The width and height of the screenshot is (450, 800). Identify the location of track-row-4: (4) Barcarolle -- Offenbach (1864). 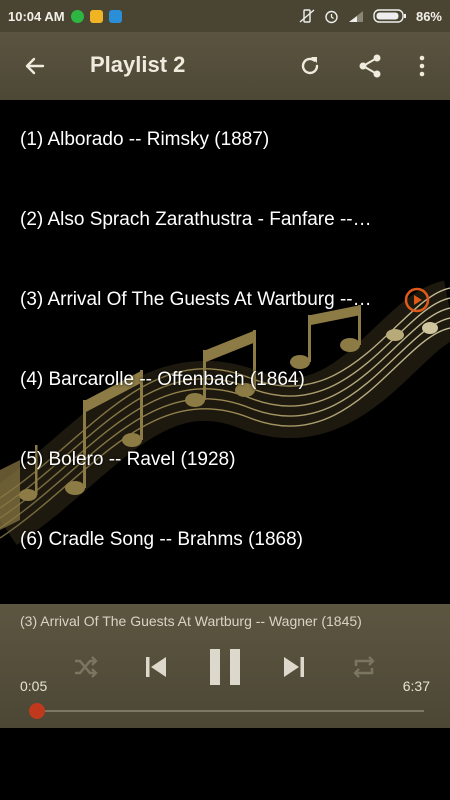
(225, 380).